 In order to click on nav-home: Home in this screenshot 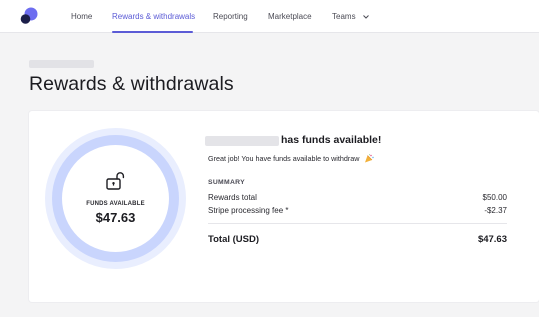, I will do `click(81, 16)`.